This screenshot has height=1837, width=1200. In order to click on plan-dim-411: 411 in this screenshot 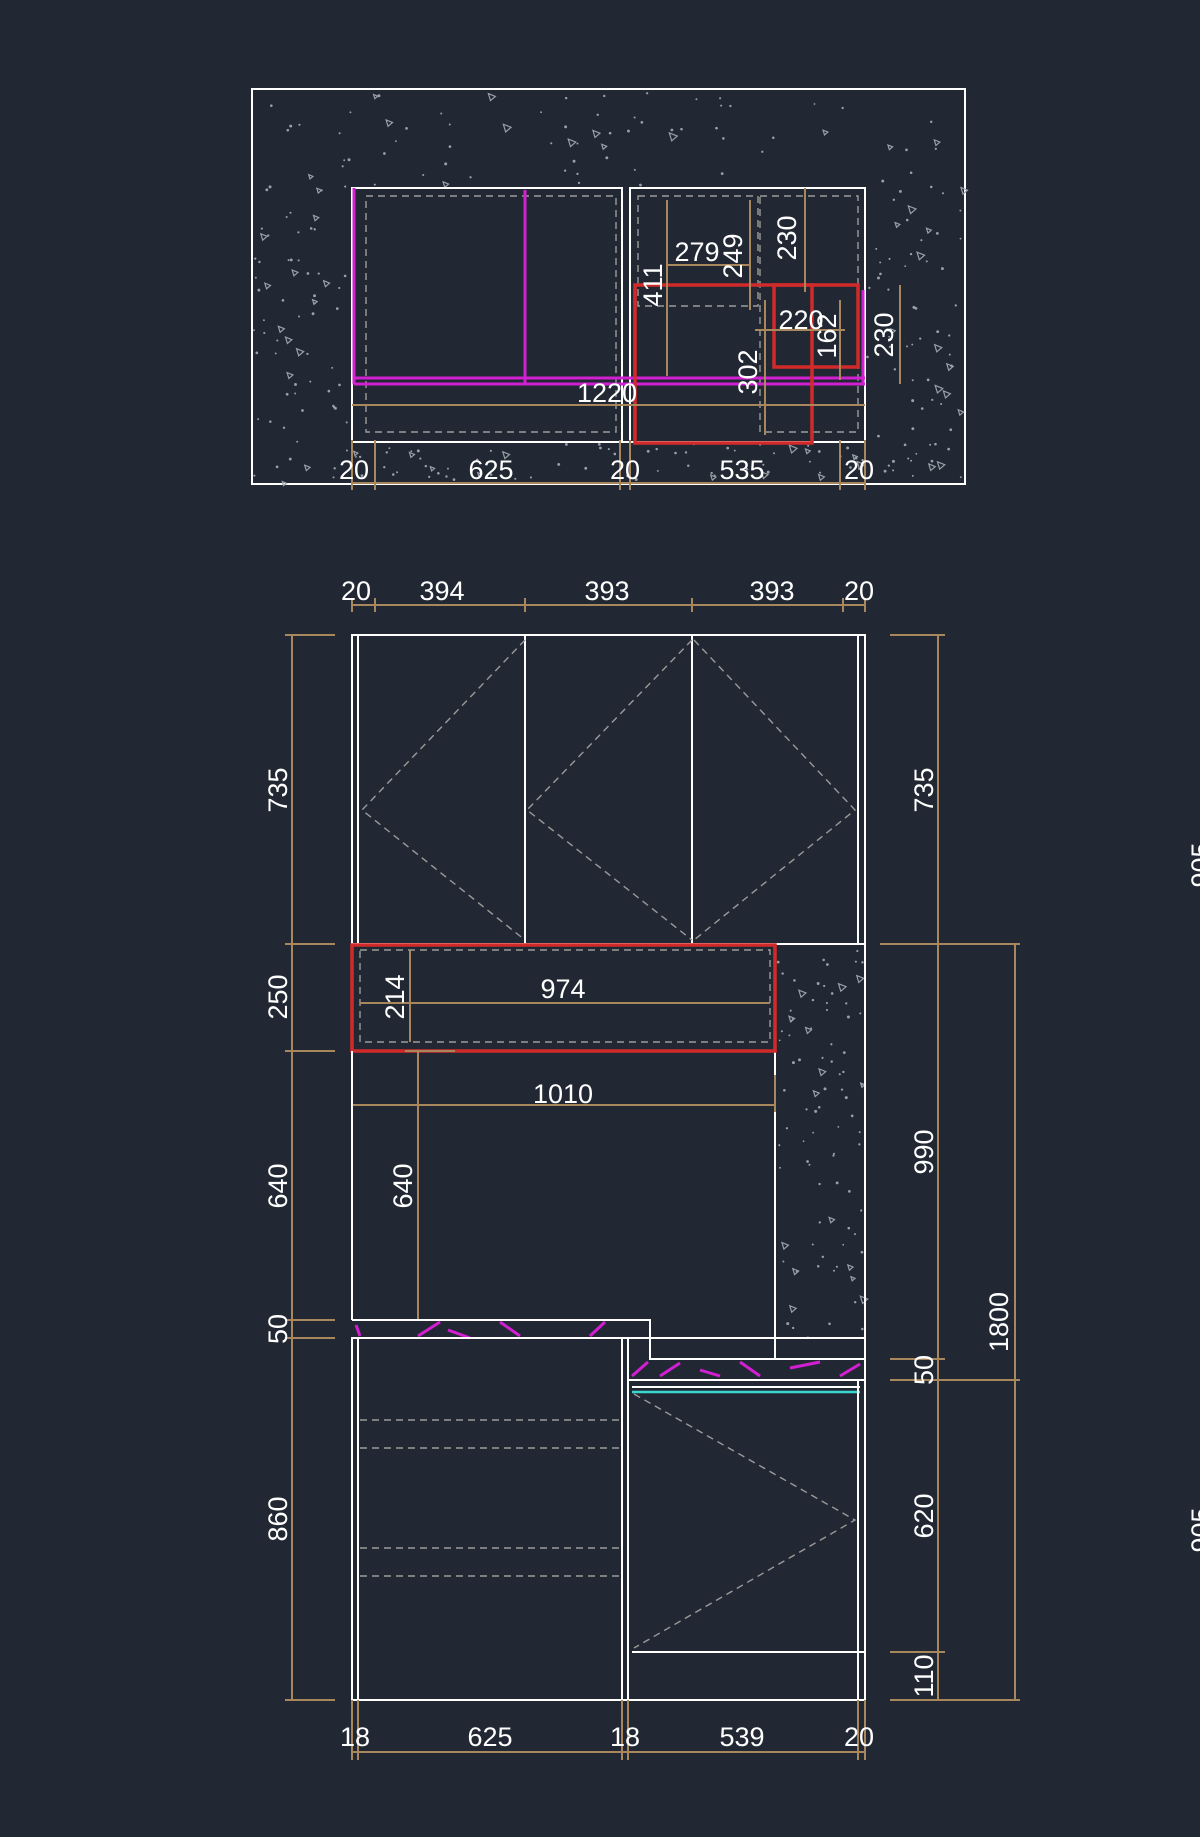, I will do `click(653, 284)`.